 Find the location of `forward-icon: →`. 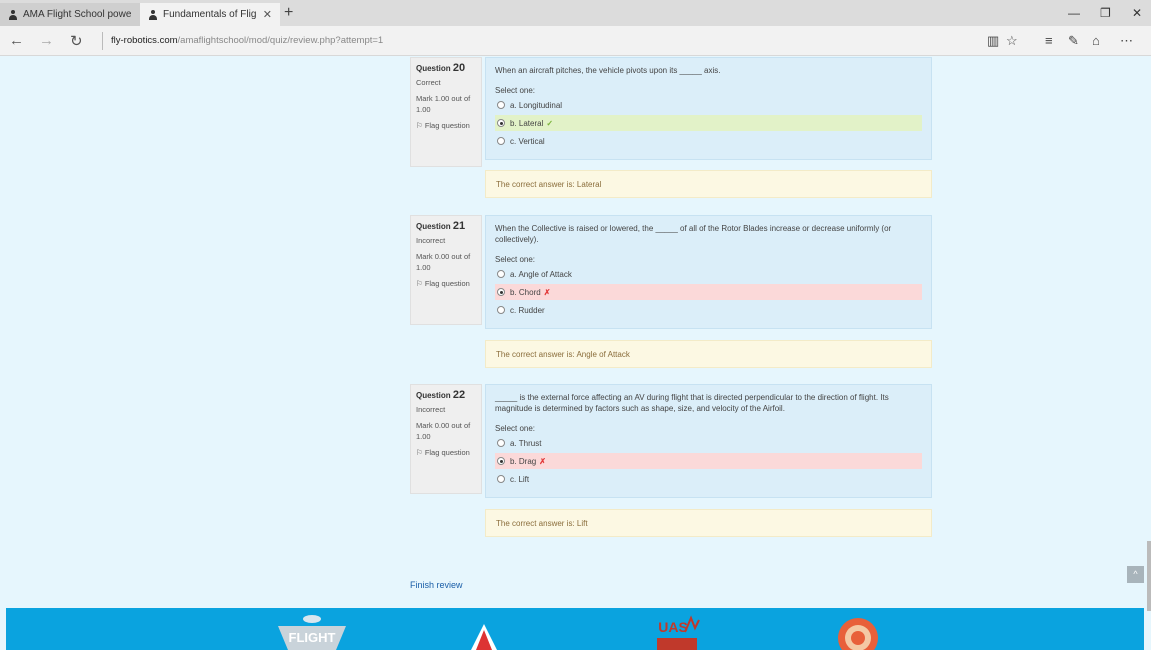

forward-icon: → is located at coordinates (46, 40).